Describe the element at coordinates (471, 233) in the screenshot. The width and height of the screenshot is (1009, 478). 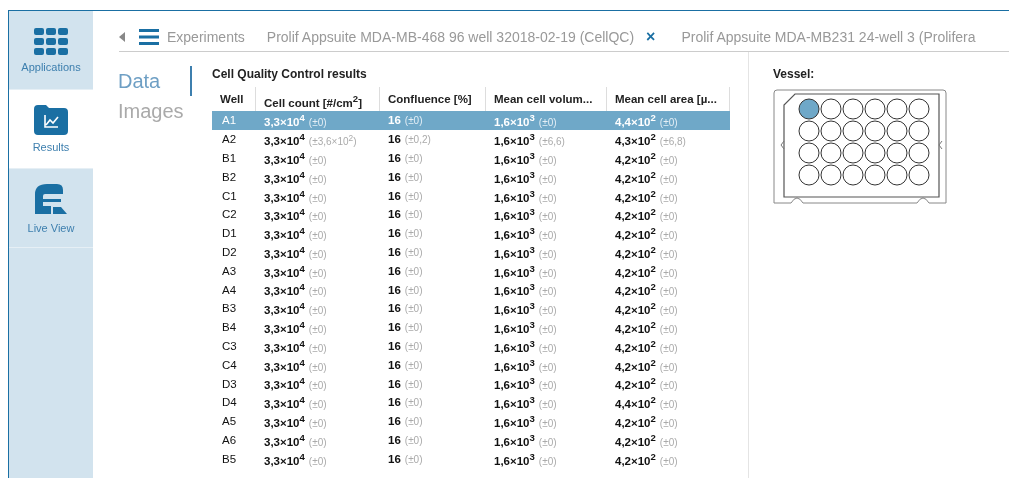
I see `table-row: D1 3,3×10$^{4}$ (±0) 16 (±0) 1,6×10$^{3}$ (±0) 4,2×10$^{2}$ (±0)` at that location.